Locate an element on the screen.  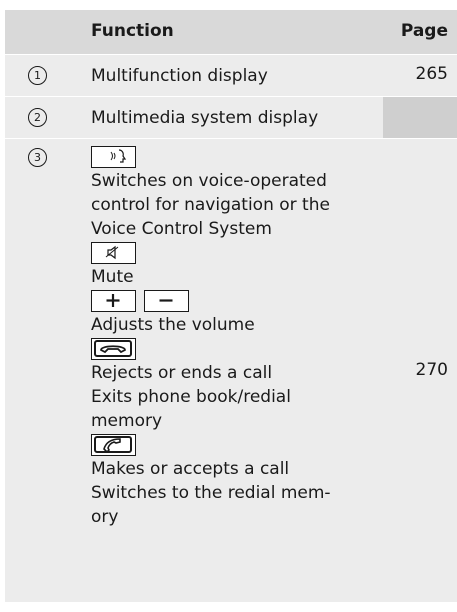
table-row: 2 Multimedia system display is located at coordinates (231, 118).